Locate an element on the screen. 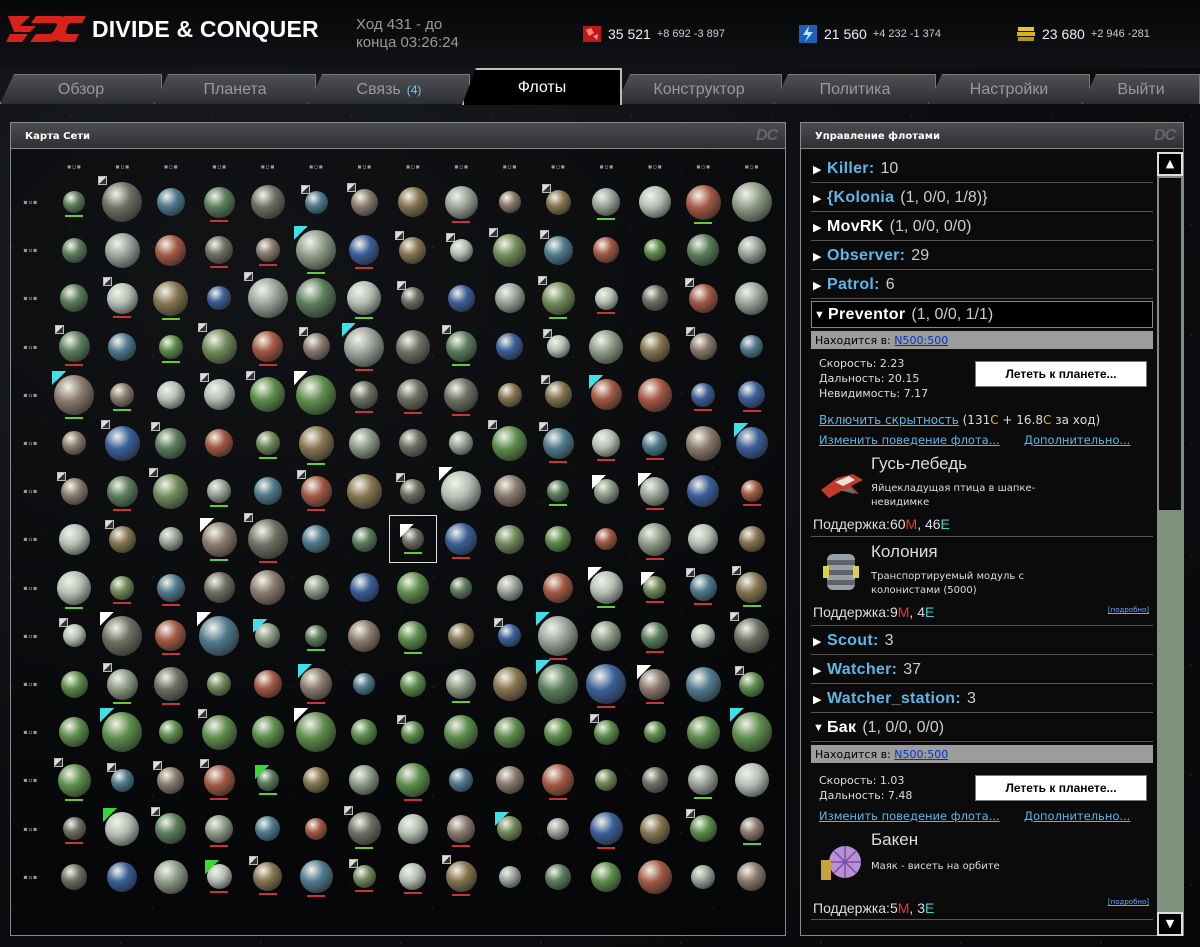 The image size is (1200, 947). fleet-row-killer: ▶ Killer: 10 is located at coordinates (982, 169).